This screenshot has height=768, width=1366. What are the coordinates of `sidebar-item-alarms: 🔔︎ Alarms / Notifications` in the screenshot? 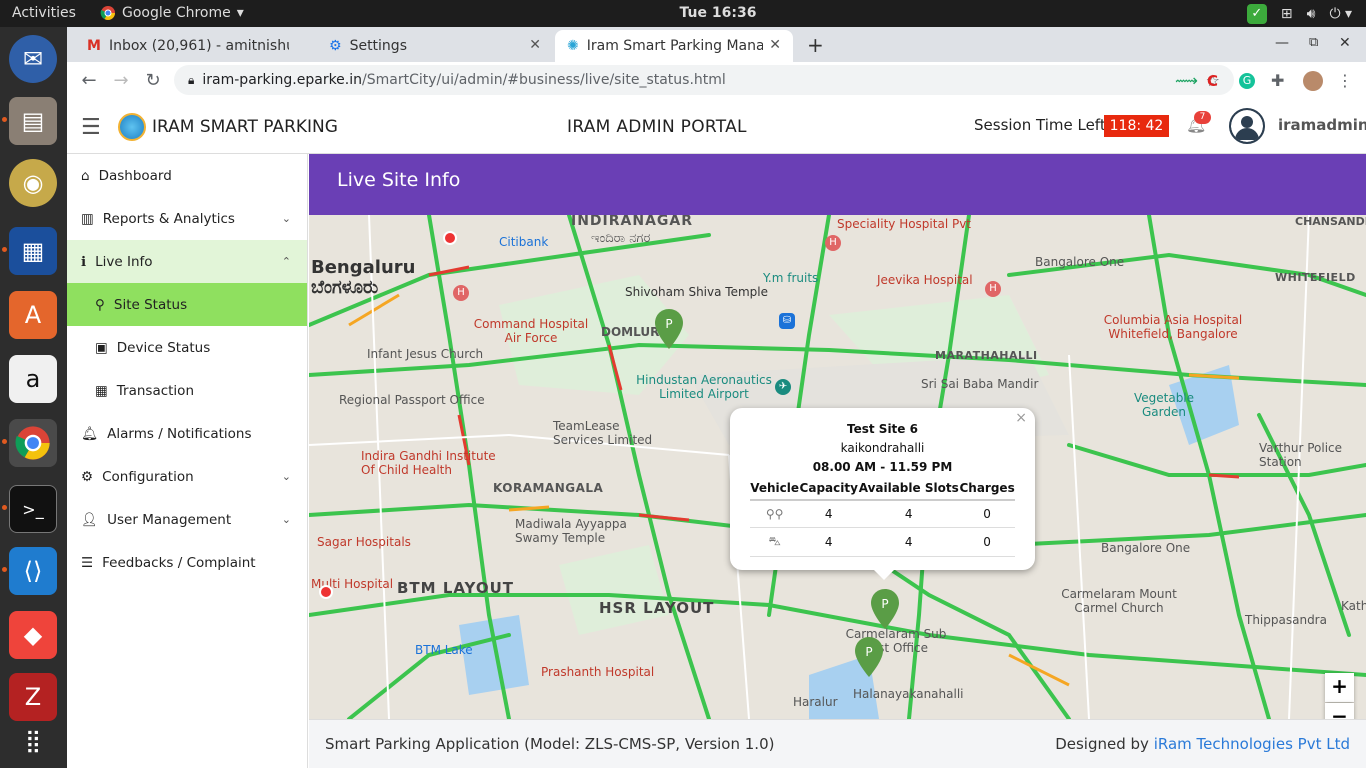 It's located at (187, 433).